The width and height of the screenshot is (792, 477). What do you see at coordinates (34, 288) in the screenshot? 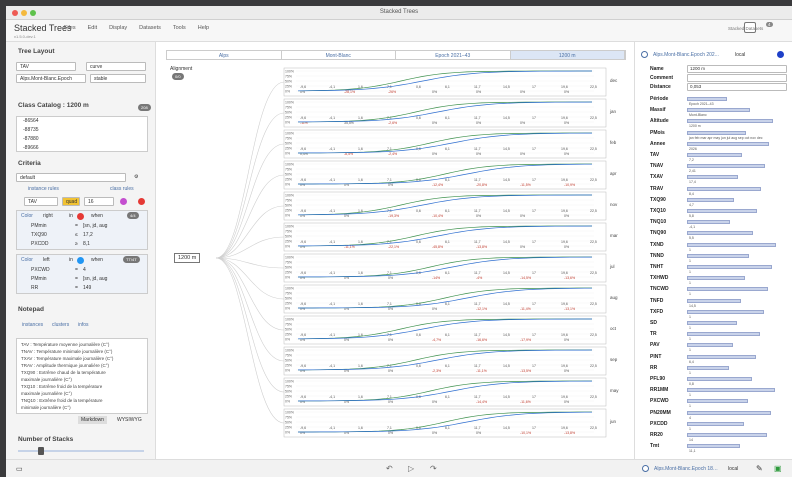
I see `rule2-attr: RR` at bounding box center [34, 288].